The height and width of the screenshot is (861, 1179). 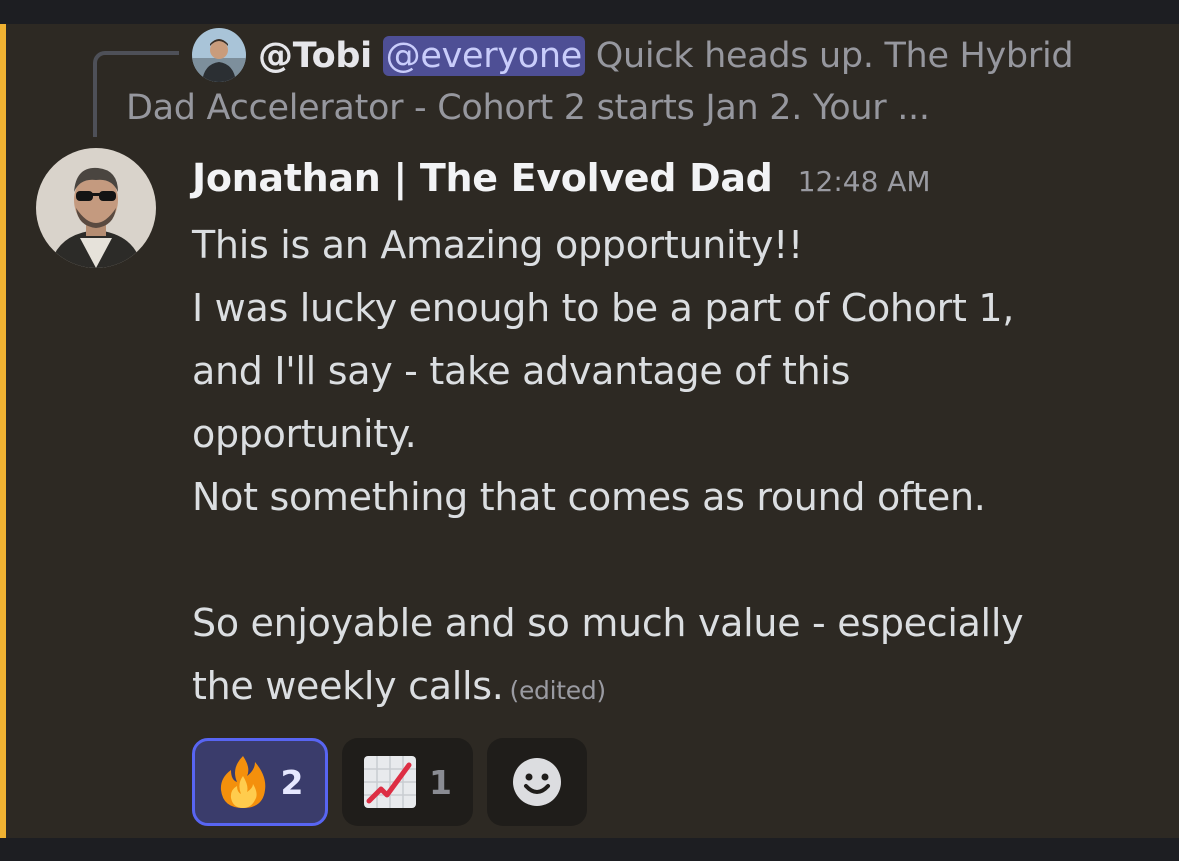 I want to click on edited-label: (edited), so click(x=557, y=690).